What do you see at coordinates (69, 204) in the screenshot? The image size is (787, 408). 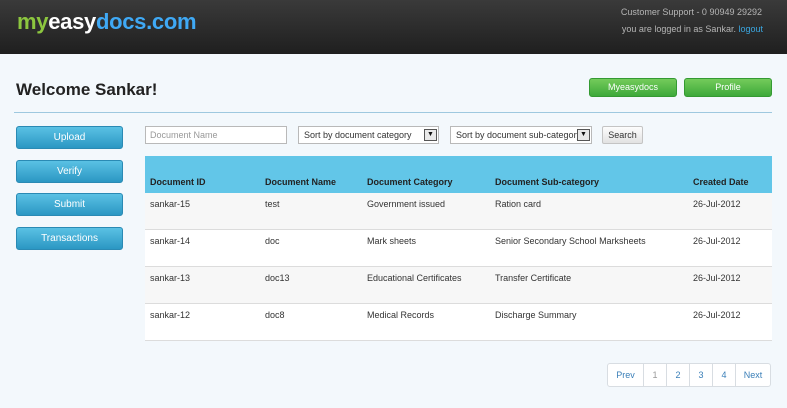 I see `submit-button: Submit` at bounding box center [69, 204].